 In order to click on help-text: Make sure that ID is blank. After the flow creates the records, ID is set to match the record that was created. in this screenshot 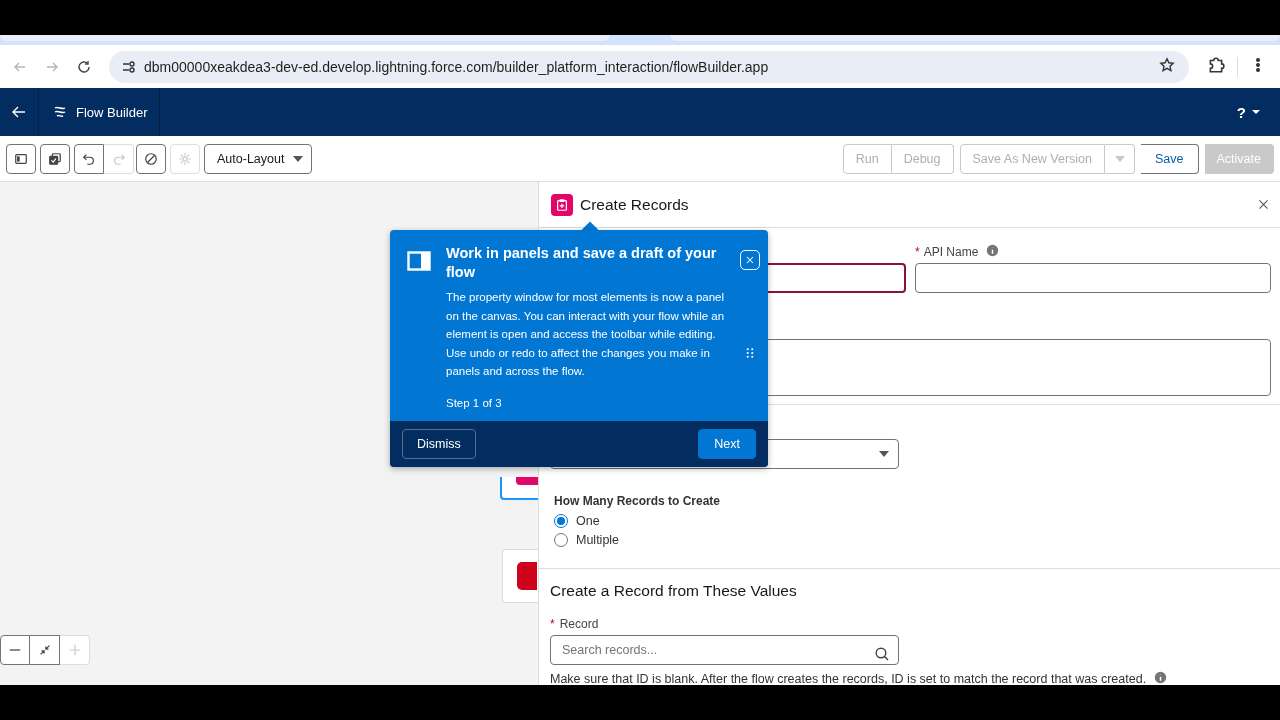, I will do `click(848, 678)`.